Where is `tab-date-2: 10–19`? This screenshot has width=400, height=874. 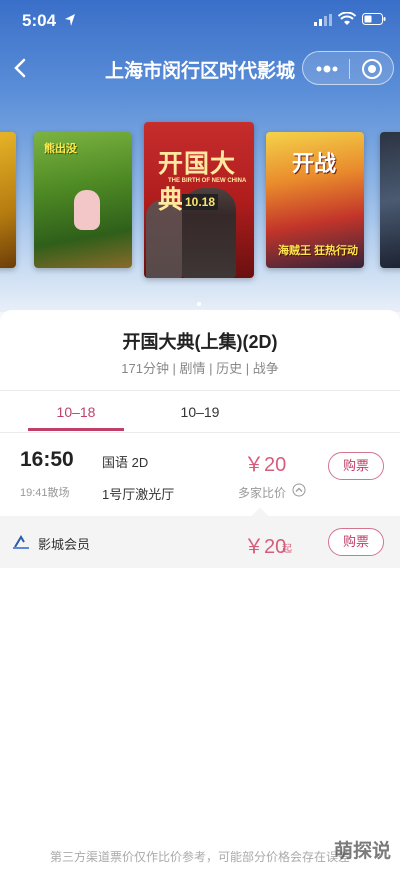 tab-date-2: 10–19 is located at coordinates (200, 412).